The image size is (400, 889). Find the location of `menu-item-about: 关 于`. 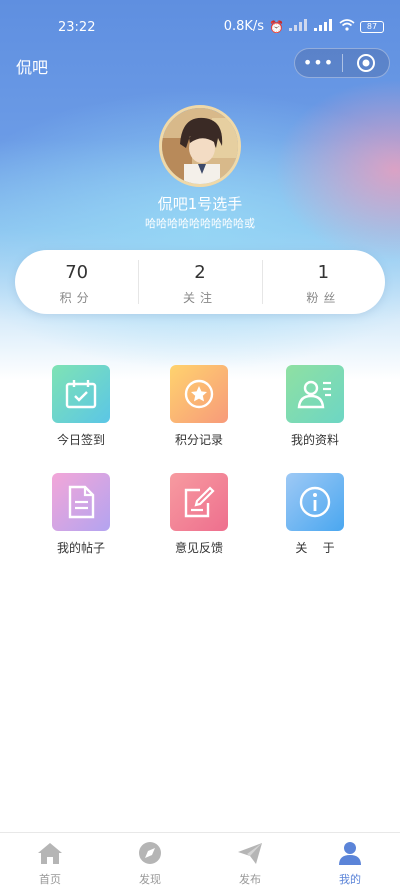

menu-item-about: 关 于 is located at coordinates (315, 514).